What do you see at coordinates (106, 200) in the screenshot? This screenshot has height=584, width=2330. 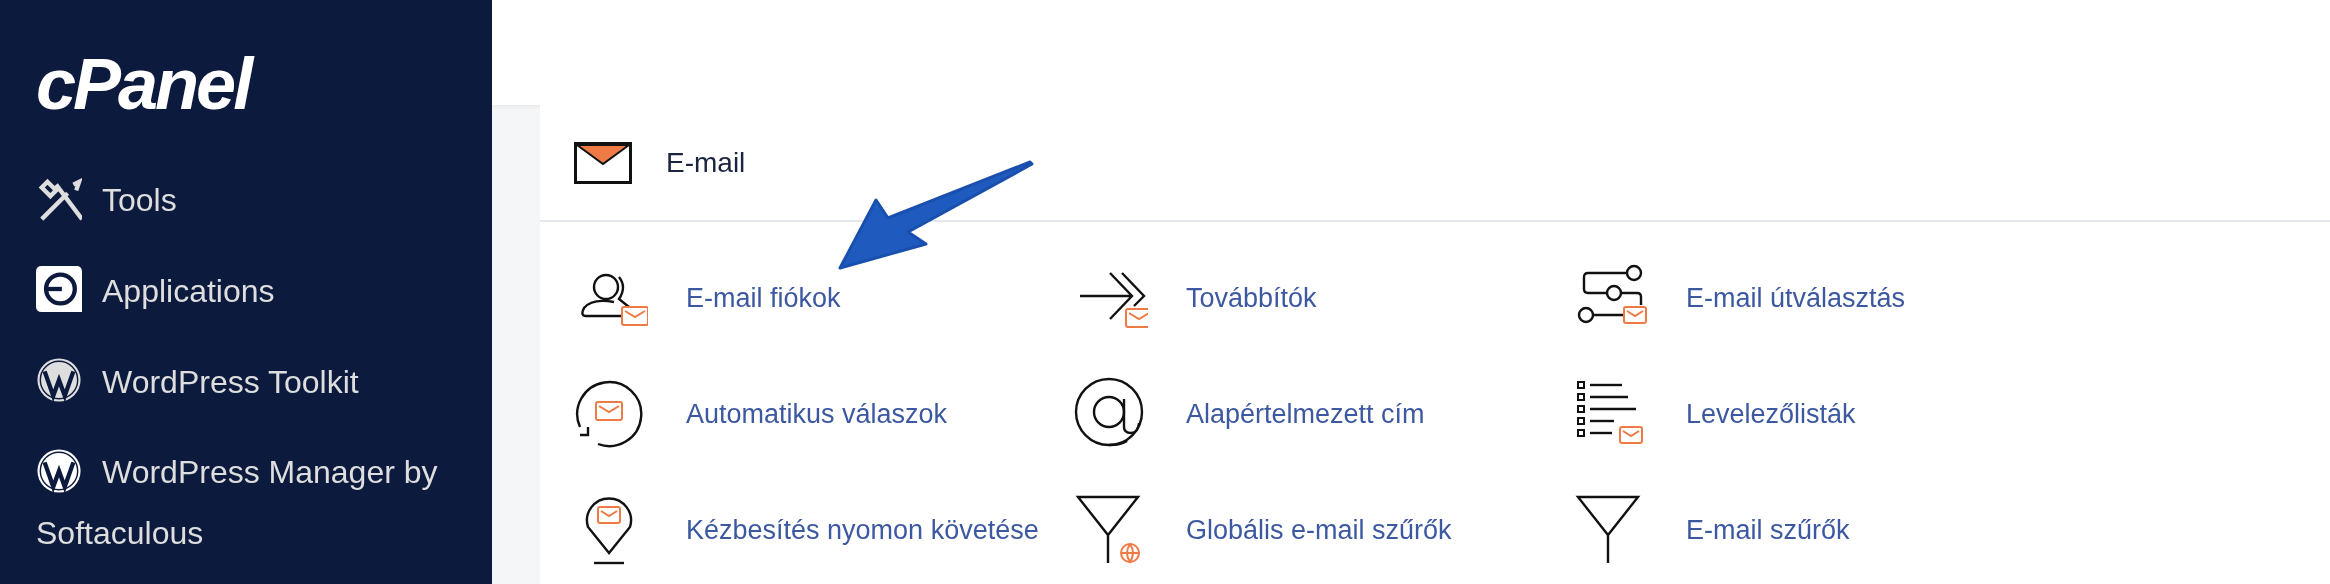 I see `sidebar-item: Tools` at bounding box center [106, 200].